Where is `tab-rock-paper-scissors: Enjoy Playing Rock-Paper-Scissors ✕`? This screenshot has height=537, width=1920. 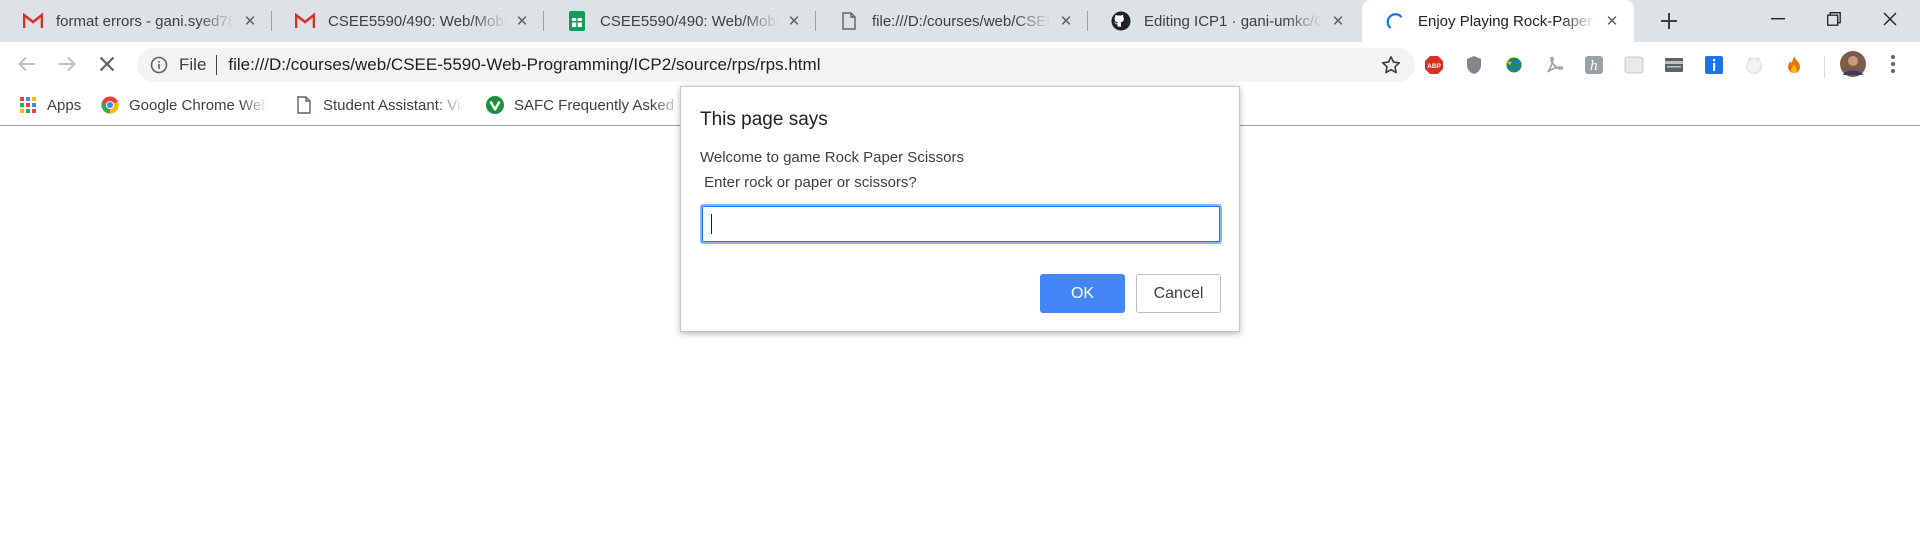 tab-rock-paper-scissors: Enjoy Playing Rock-Paper-Scissors ✕ is located at coordinates (1498, 21).